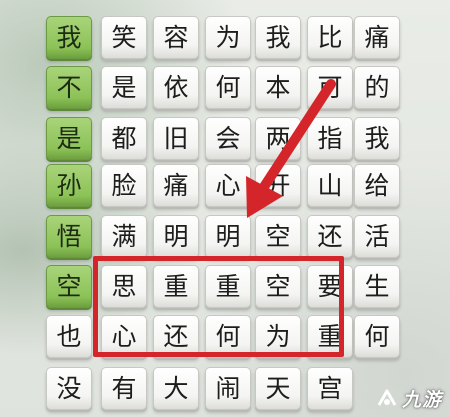 The width and height of the screenshot is (450, 417). I want to click on char-tile-r2-c5: 本, so click(278, 87).